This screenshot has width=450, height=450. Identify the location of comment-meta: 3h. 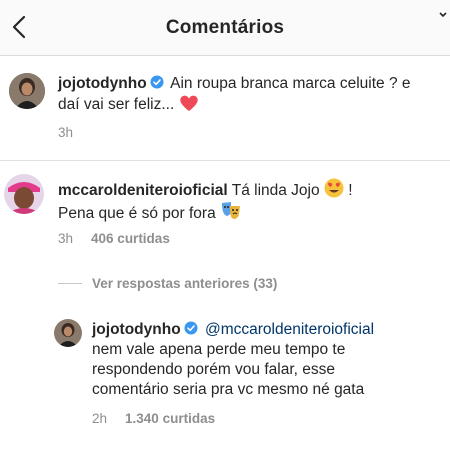
(65, 132).